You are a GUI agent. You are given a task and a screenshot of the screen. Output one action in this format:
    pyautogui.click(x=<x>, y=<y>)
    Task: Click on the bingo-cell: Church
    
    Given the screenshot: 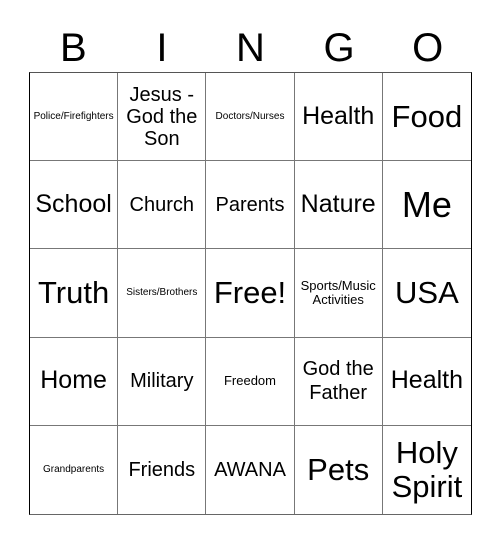 What is the action you would take?
    pyautogui.click(x=162, y=205)
    